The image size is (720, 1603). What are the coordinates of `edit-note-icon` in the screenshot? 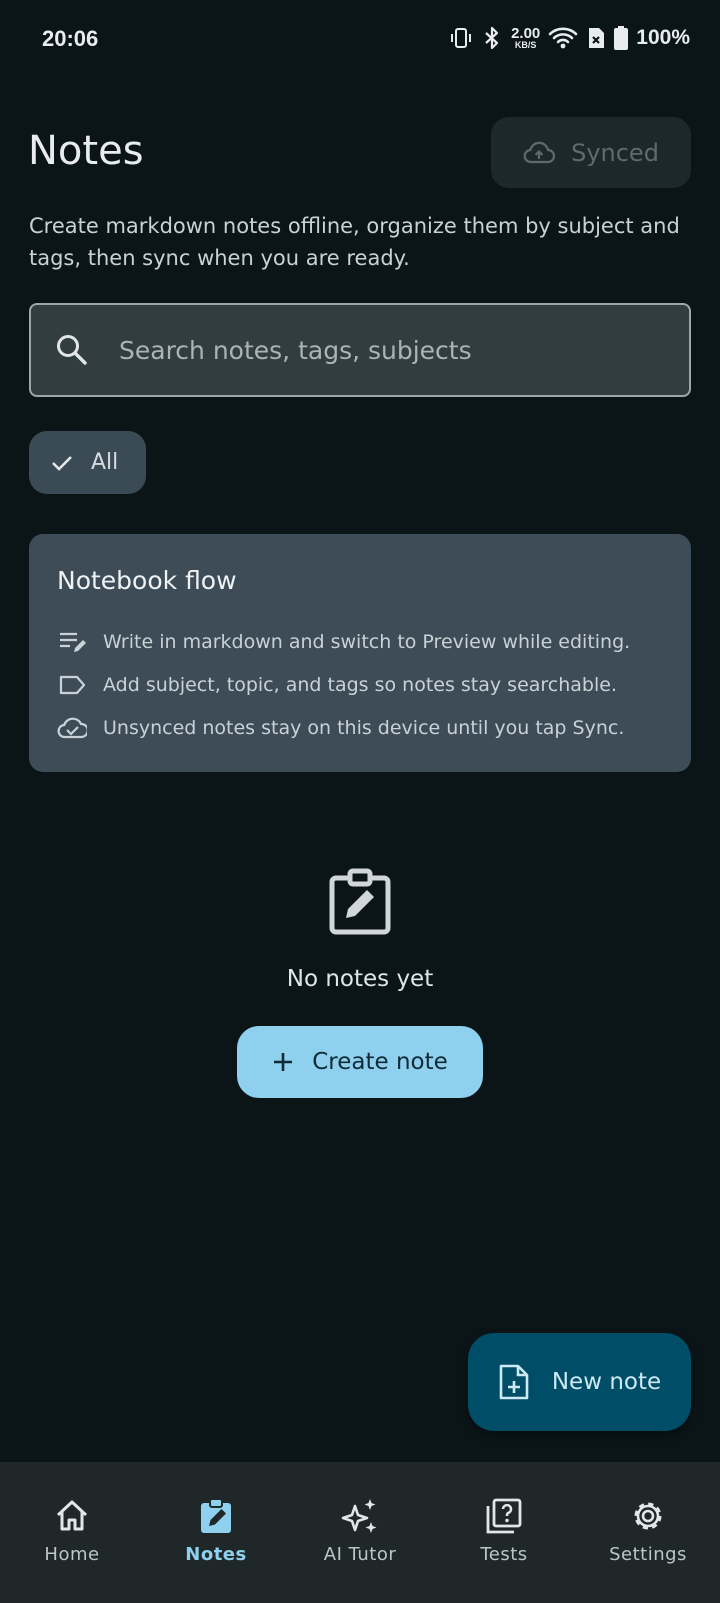 It's located at (73, 642).